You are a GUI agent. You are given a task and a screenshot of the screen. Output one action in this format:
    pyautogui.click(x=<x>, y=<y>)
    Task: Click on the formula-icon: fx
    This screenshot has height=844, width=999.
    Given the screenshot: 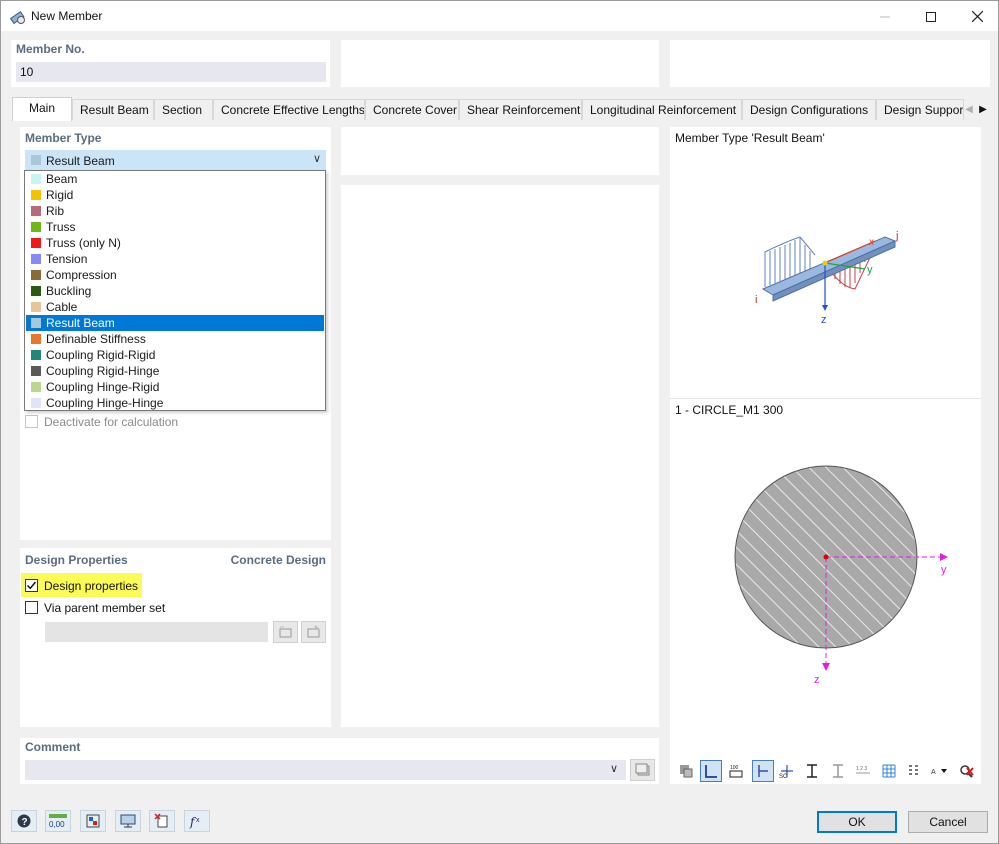 What is the action you would take?
    pyautogui.click(x=194, y=822)
    